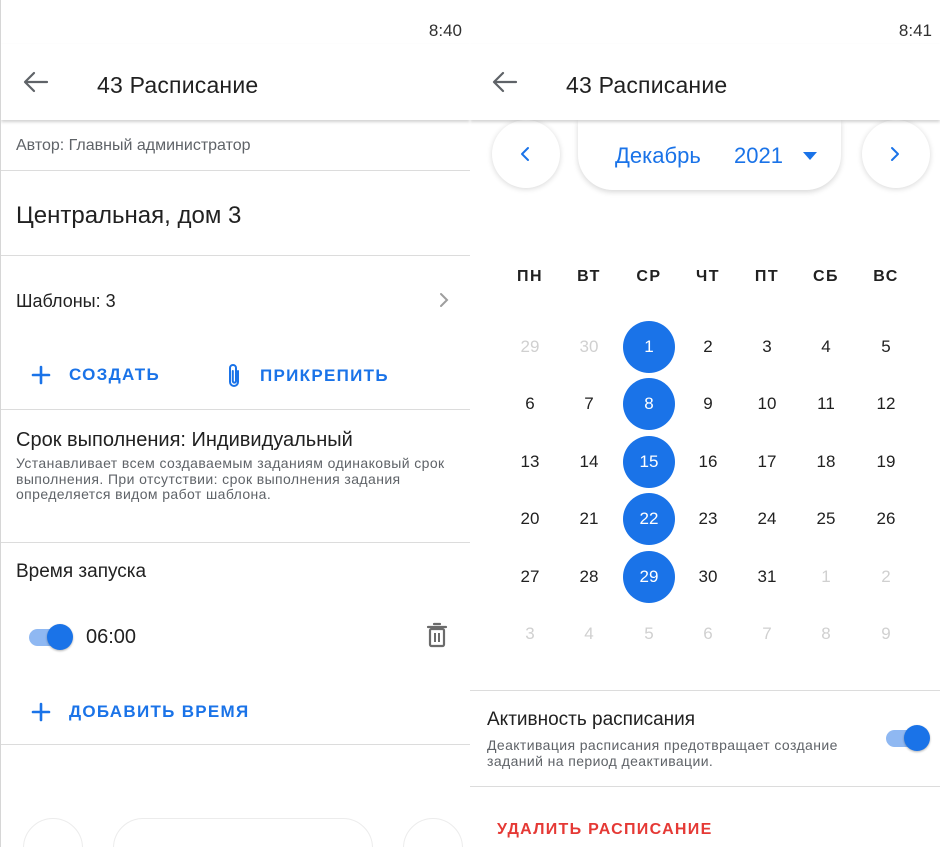  What do you see at coordinates (705, 22) in the screenshot?
I see `status-bar: 8:41` at bounding box center [705, 22].